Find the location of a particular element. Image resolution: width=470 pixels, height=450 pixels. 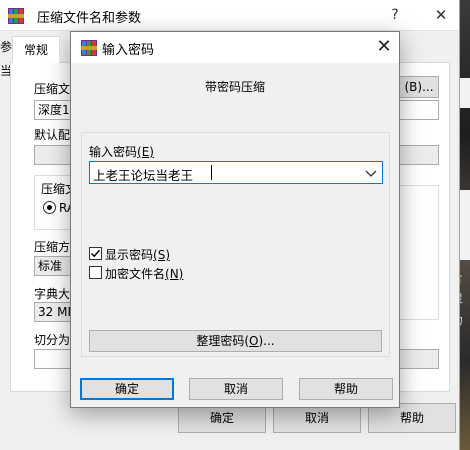

archive-name-value: 深度1 is located at coordinates (54, 110).